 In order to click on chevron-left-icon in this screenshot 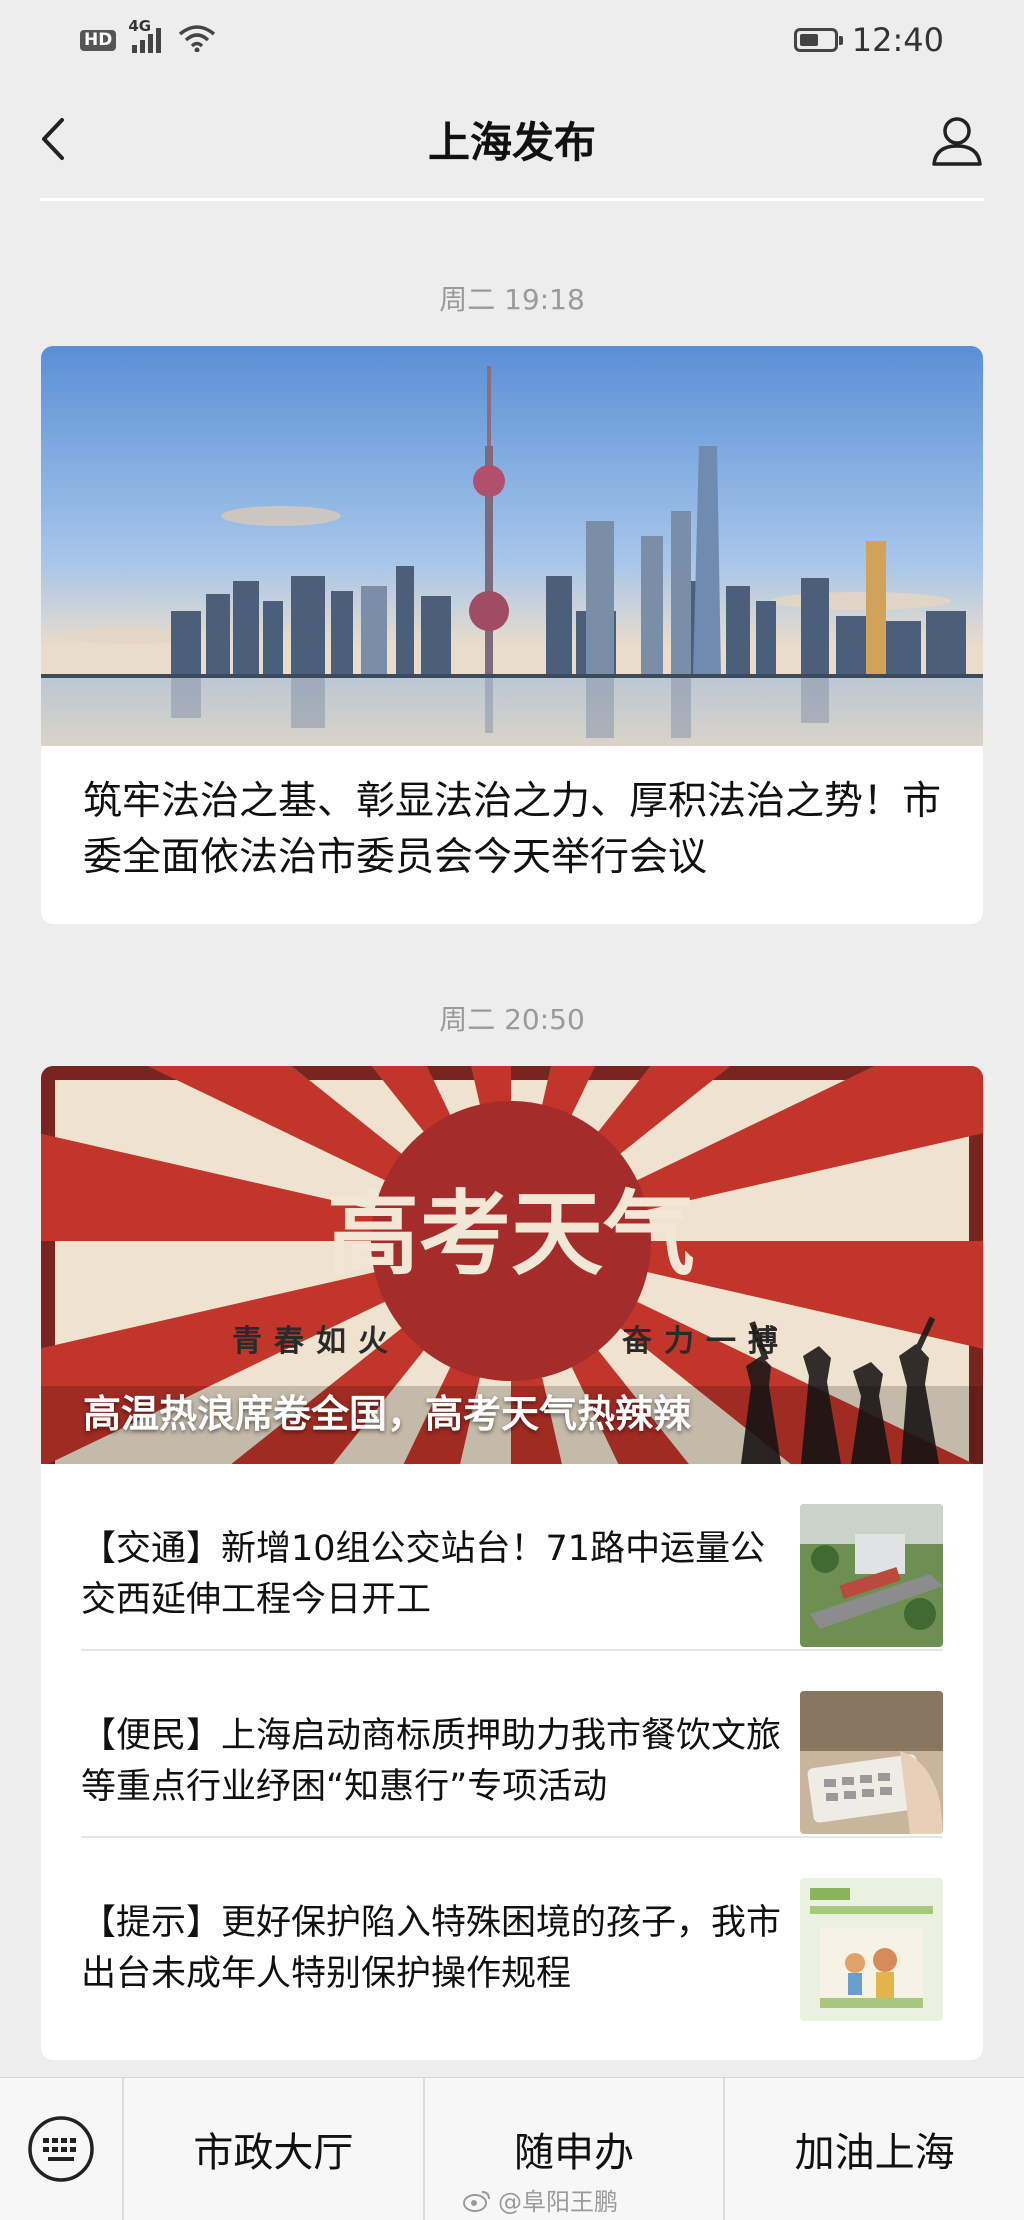, I will do `click(53, 139)`.